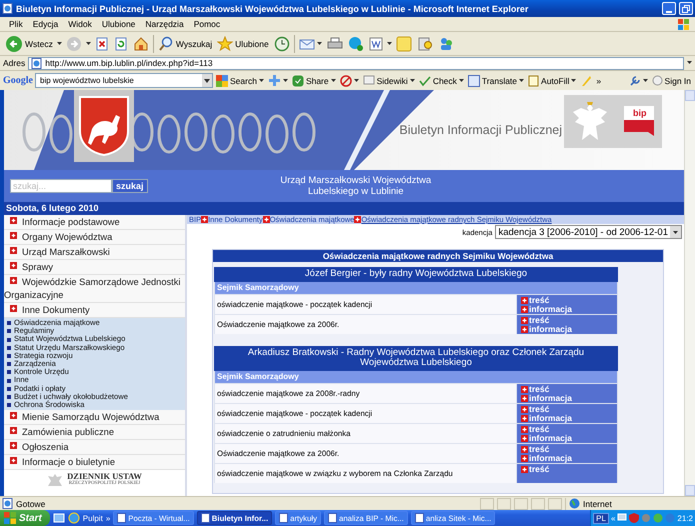 This screenshot has height=526, width=695. I want to click on refresh-icon, so click(121, 43).